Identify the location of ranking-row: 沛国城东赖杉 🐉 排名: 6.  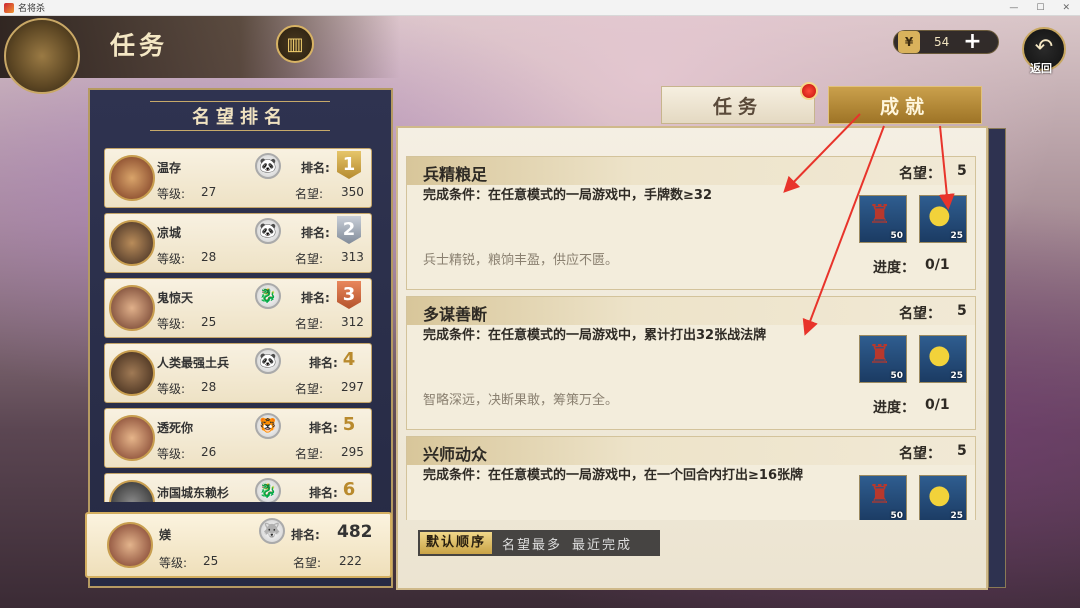
(238, 487).